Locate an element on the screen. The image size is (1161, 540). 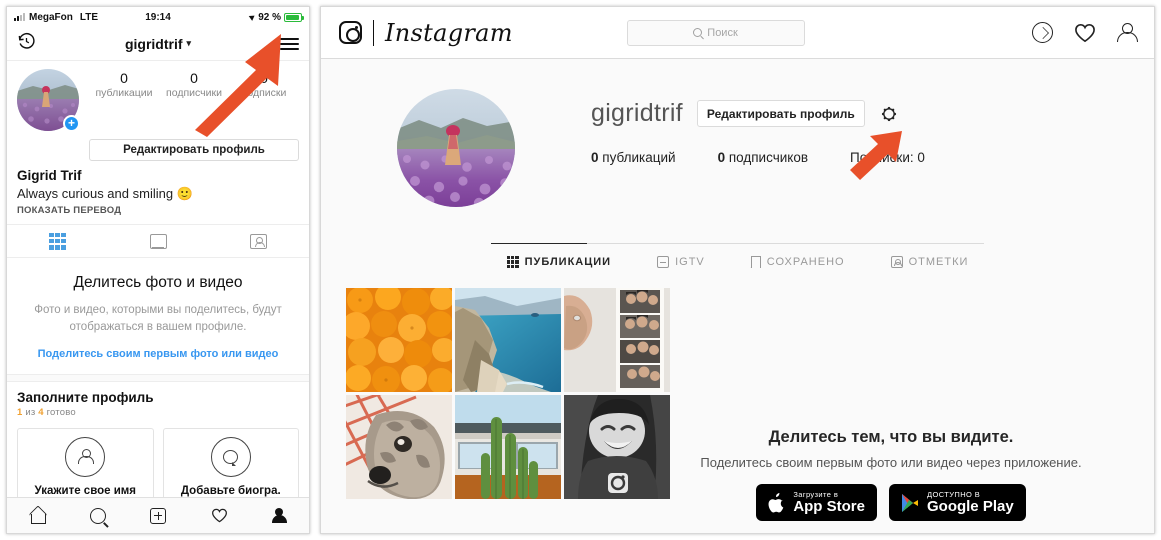
instagram-camera-icon is located at coordinates (350, 32).